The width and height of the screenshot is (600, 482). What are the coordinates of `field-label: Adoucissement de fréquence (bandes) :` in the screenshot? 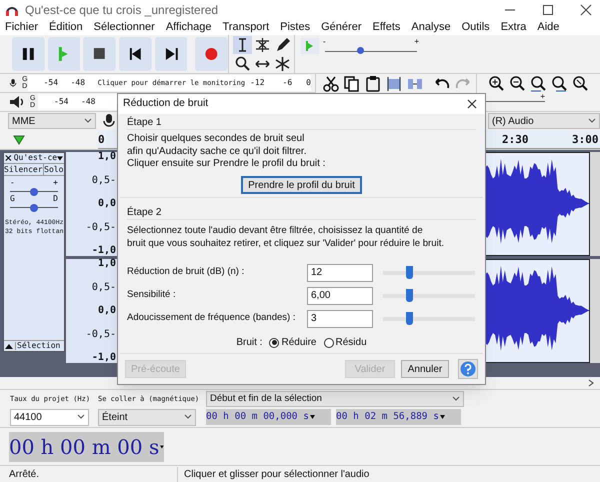 It's located at (211, 318).